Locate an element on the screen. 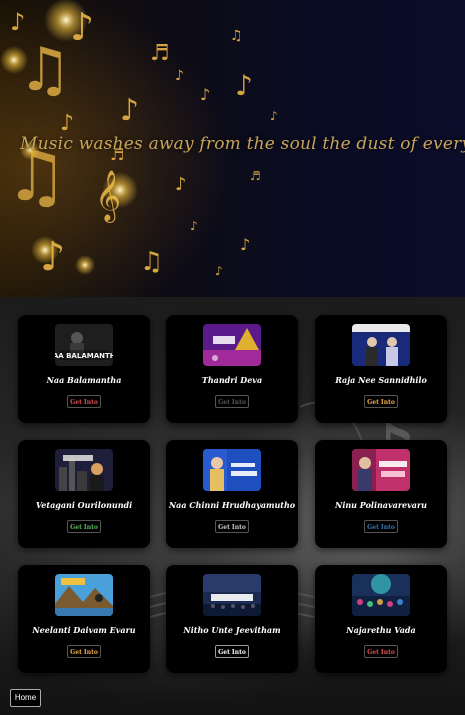  song-card: Thandri Deva Get Into is located at coordinates (232, 369).